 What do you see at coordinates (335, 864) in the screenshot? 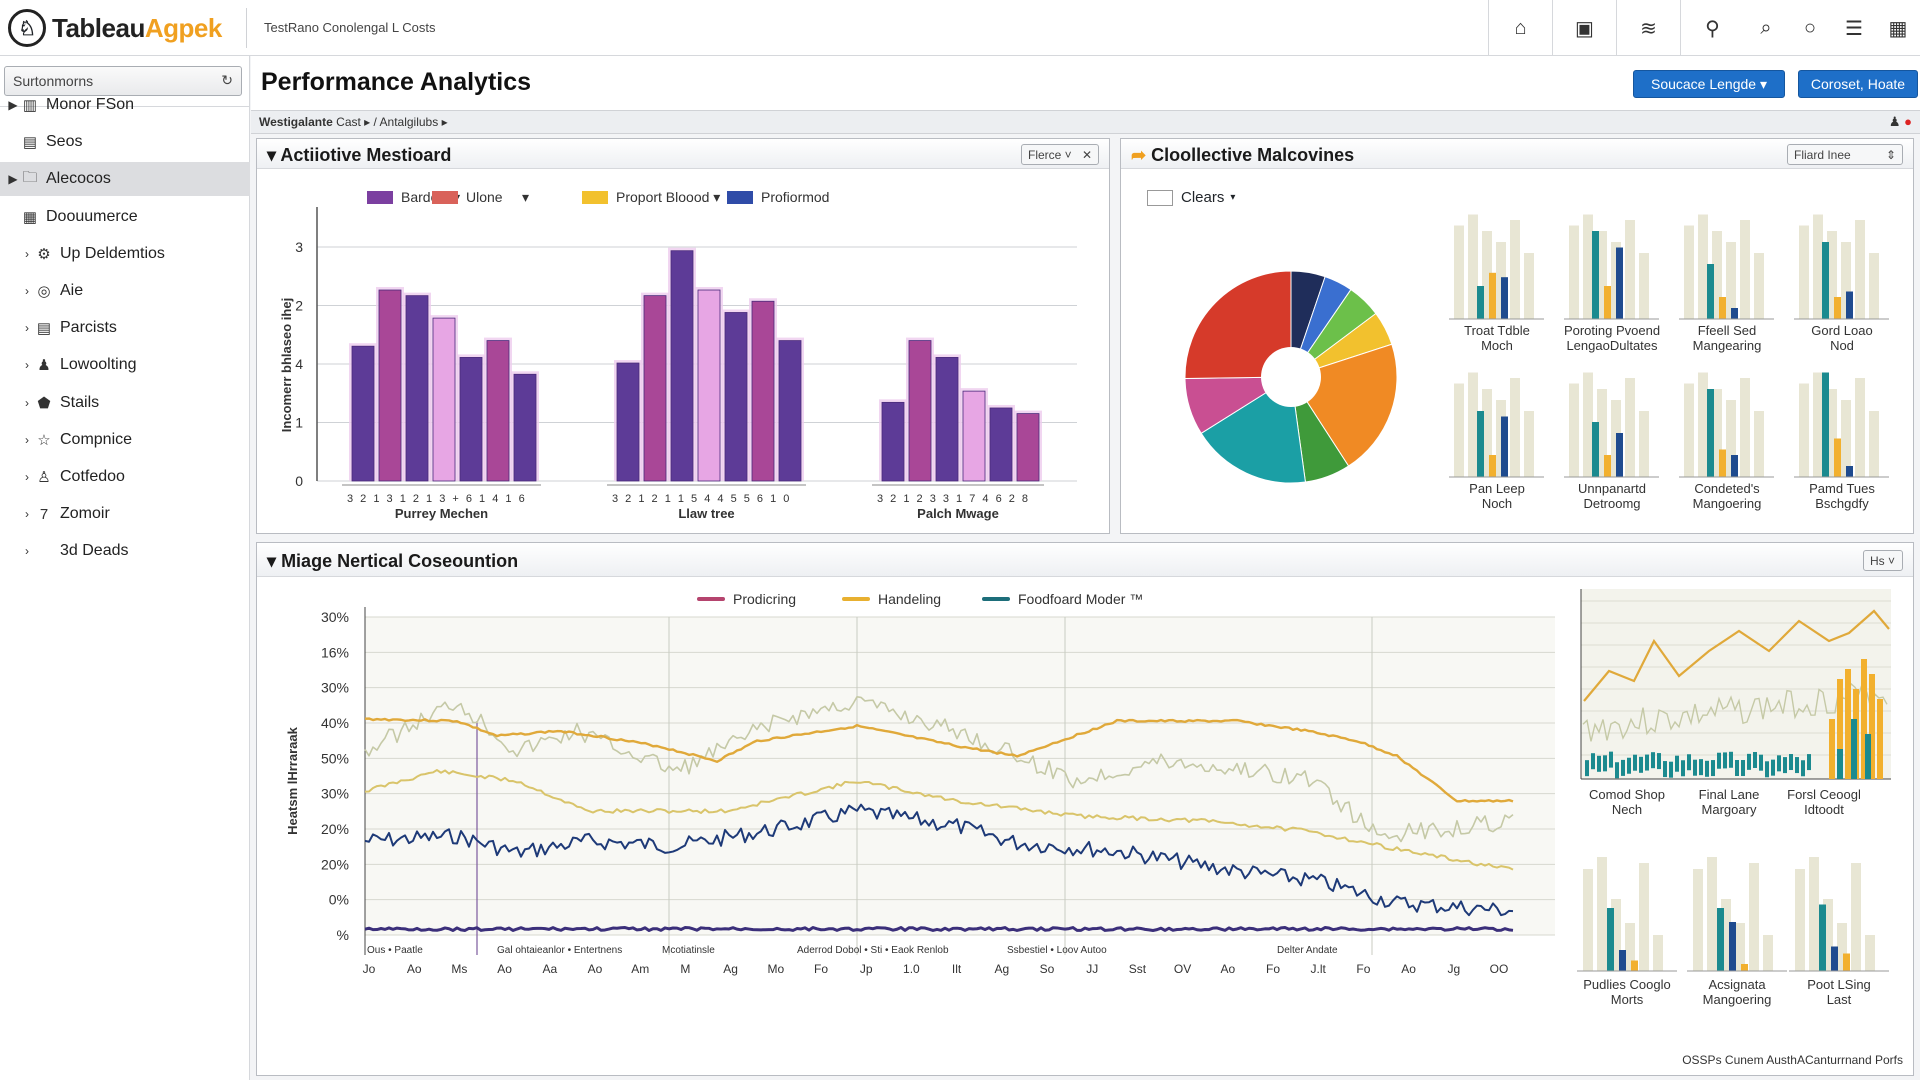
I see `y-tick-label: 20%` at bounding box center [335, 864].